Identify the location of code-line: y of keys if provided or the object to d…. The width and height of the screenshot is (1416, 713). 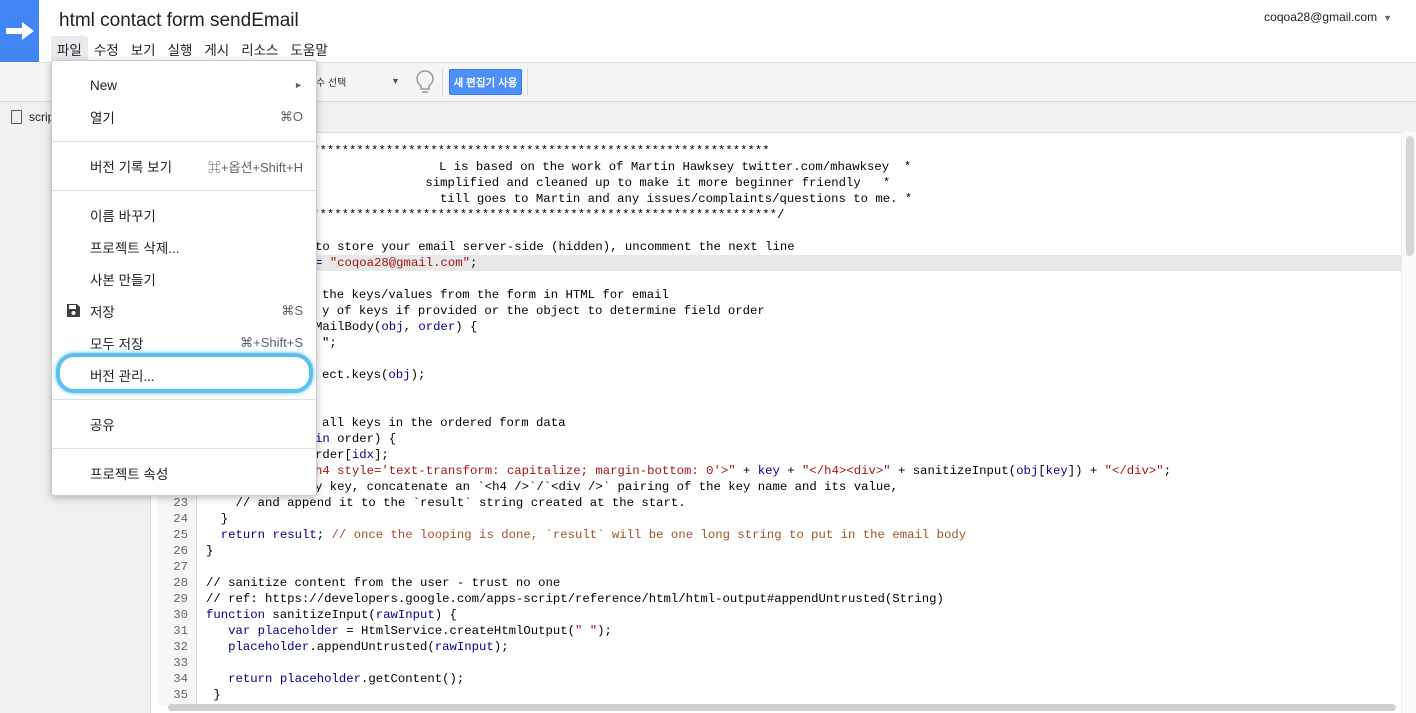
(543, 311).